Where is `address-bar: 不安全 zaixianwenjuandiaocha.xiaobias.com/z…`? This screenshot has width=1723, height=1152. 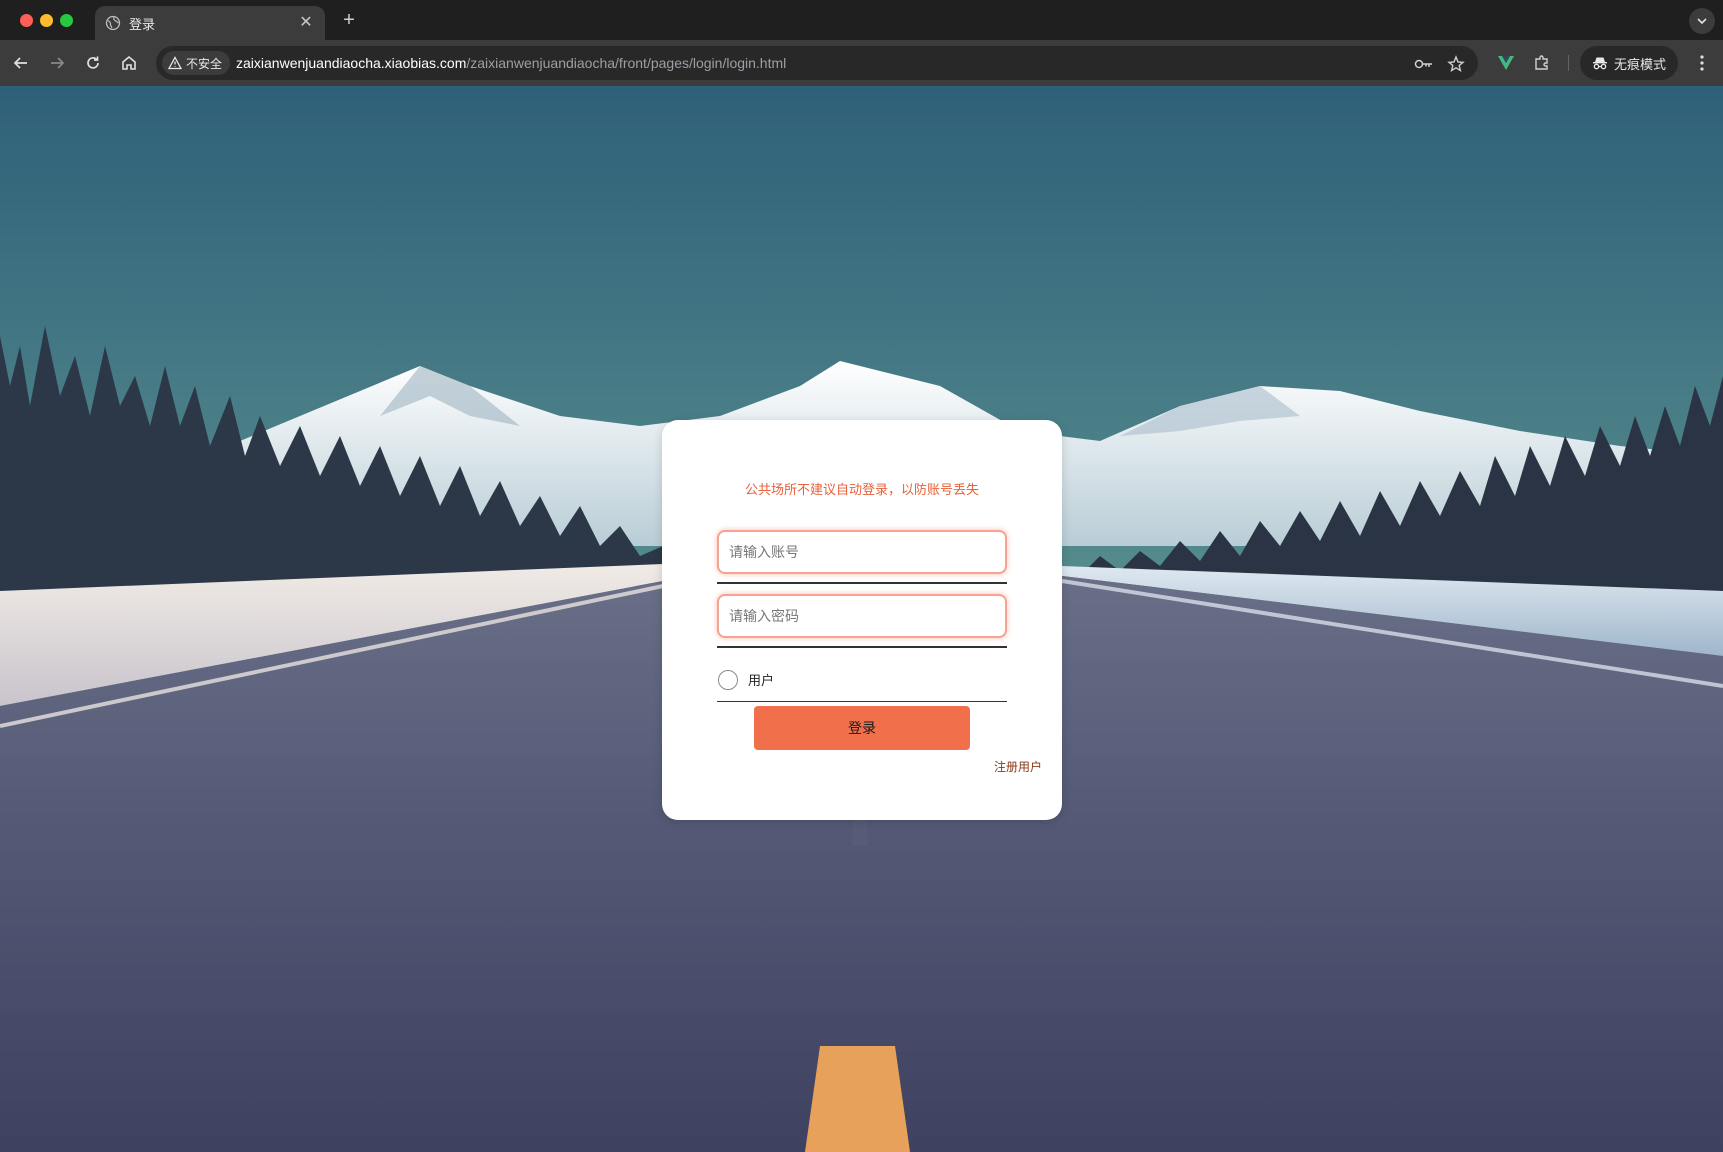 address-bar: 不安全 zaixianwenjuandiaocha.xiaobias.com/z… is located at coordinates (817, 63).